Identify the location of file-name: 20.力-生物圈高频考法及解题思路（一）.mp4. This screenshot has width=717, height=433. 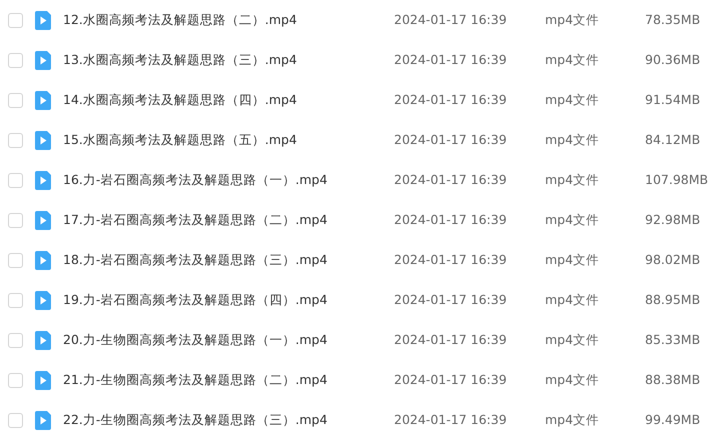
(195, 339).